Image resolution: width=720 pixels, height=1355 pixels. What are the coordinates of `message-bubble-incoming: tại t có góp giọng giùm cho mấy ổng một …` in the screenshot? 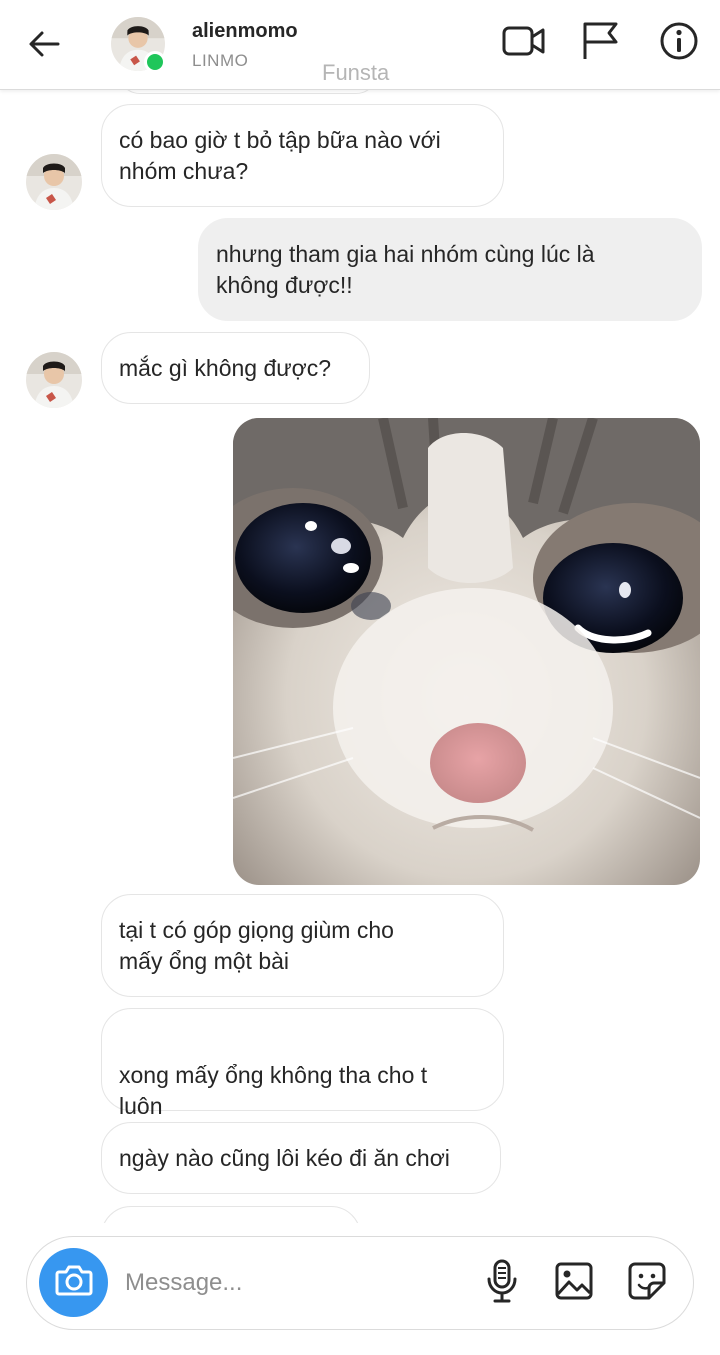 It's located at (302, 945).